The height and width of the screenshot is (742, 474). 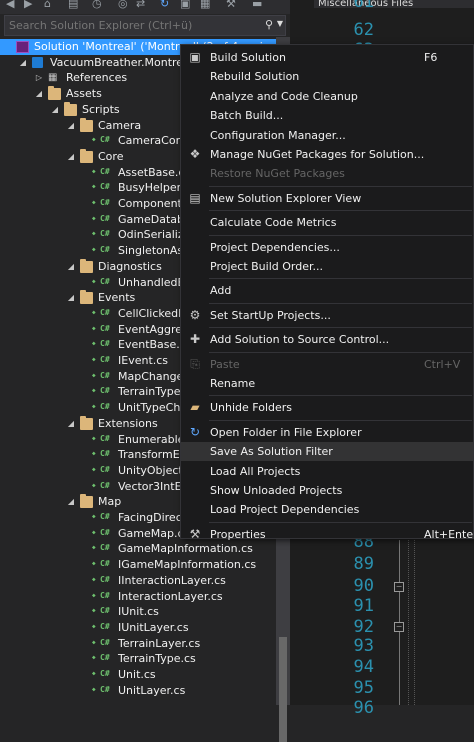 I want to click on search-icon: ⚲, so click(x=269, y=24).